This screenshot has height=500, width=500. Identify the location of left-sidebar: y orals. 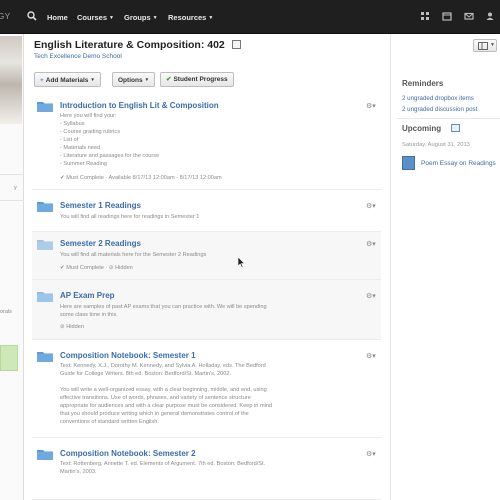
(12, 267).